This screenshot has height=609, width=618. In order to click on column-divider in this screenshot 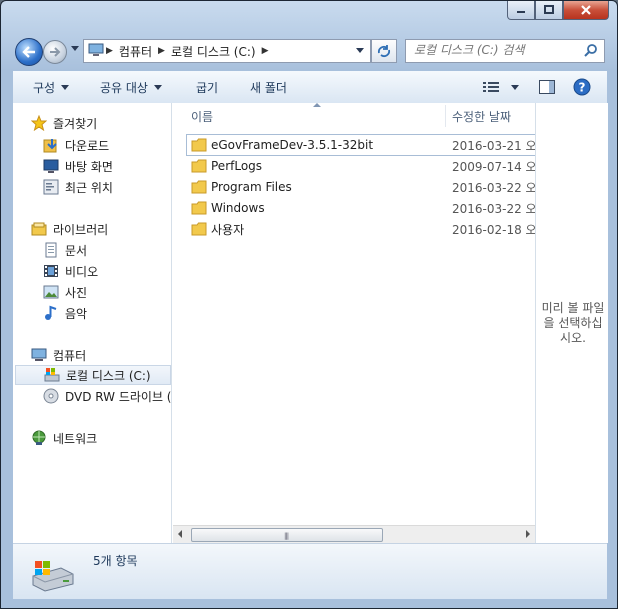, I will do `click(445, 116)`.